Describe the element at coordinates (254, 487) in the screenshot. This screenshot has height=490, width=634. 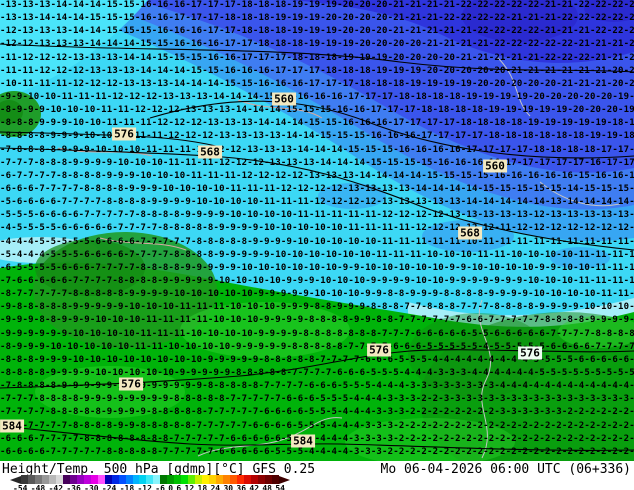
I see `scale-tick-label: 42` at that location.